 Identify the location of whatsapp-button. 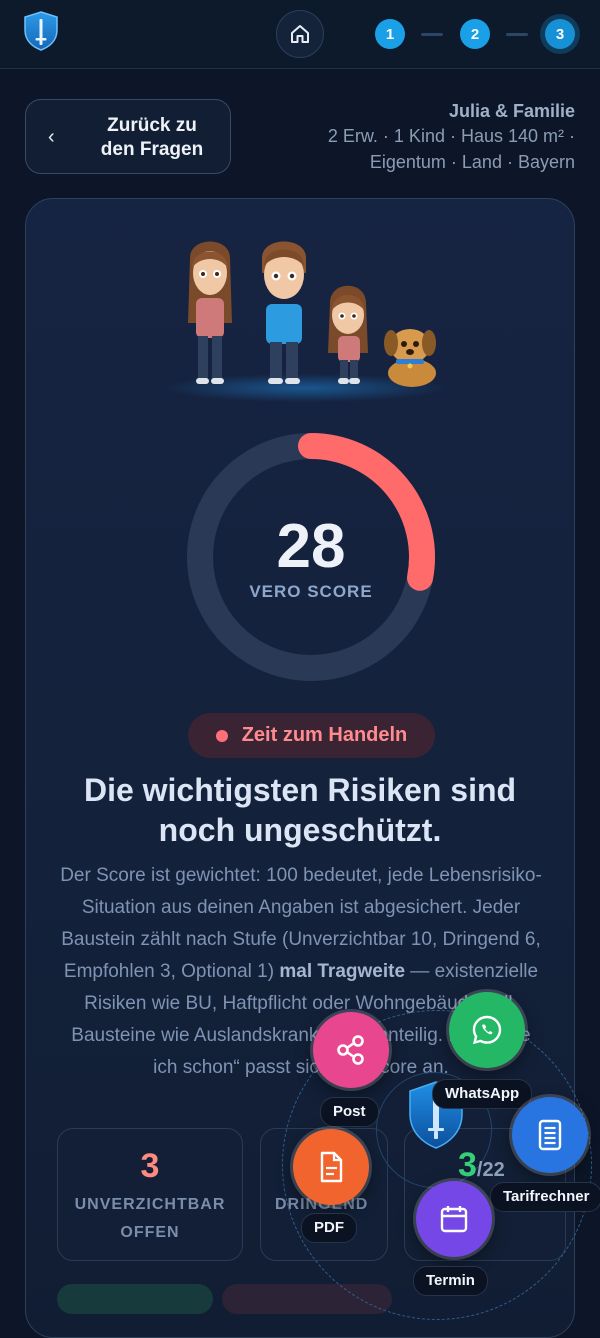
(487, 1030).